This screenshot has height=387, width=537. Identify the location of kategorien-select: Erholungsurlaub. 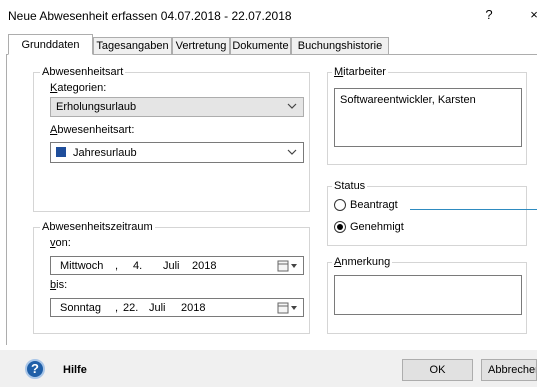
(177, 107).